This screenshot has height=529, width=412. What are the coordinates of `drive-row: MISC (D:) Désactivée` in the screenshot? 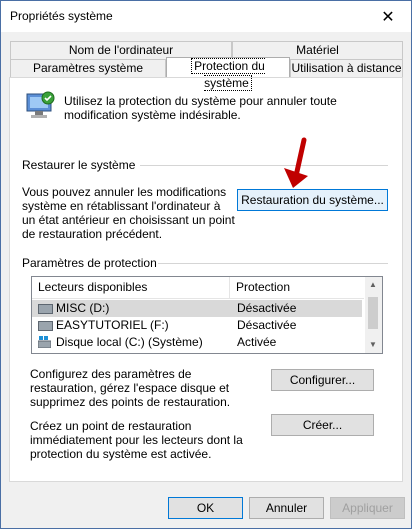 It's located at (197, 308).